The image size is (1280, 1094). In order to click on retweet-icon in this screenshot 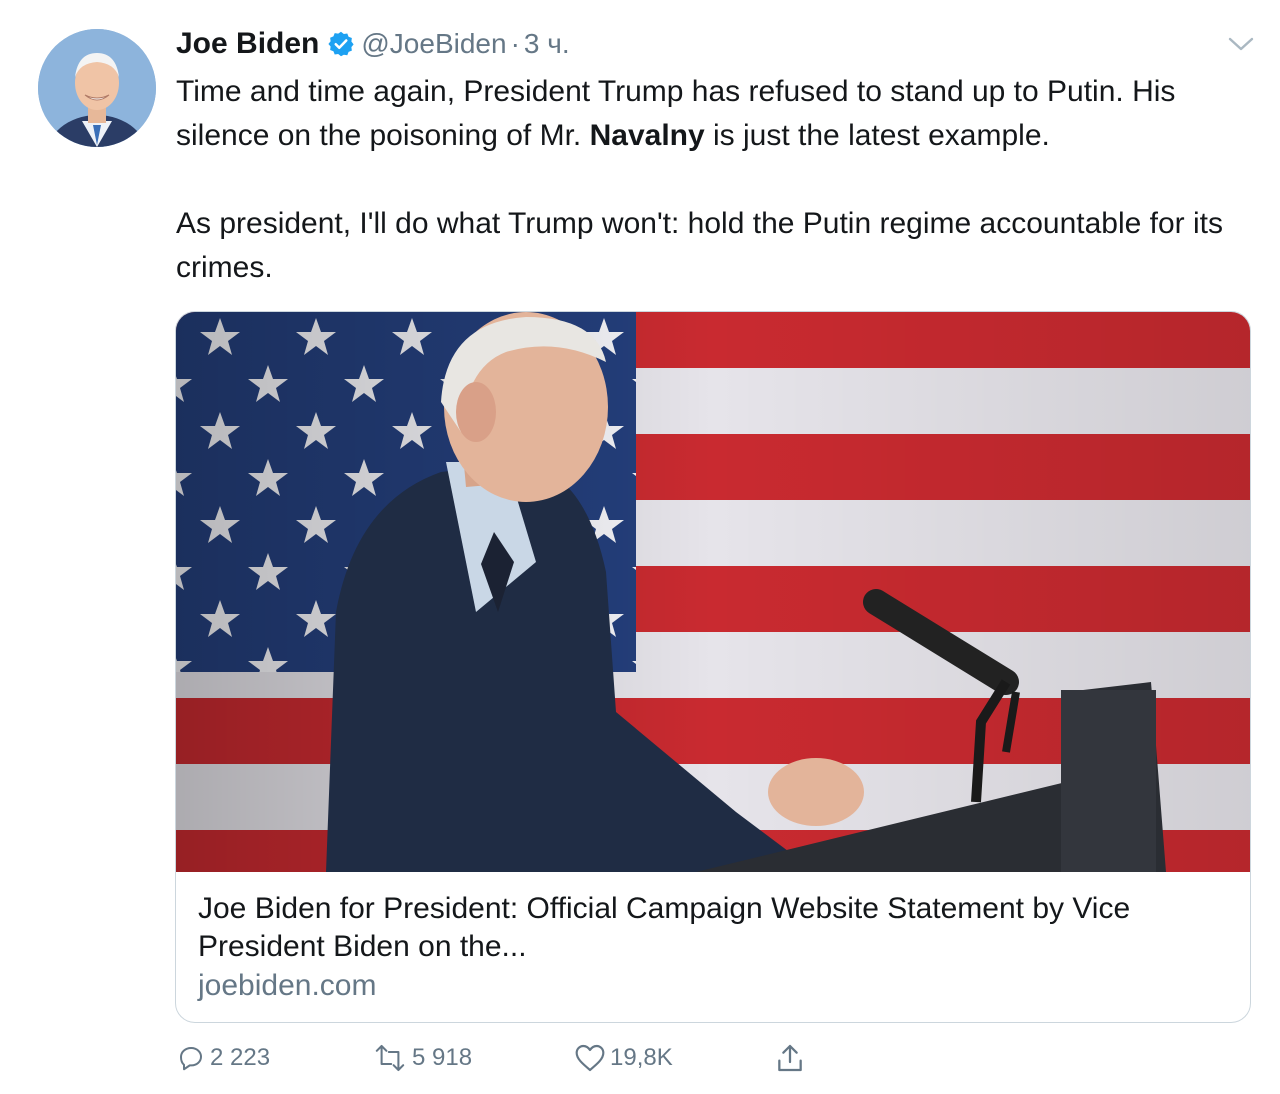, I will do `click(390, 1058)`.